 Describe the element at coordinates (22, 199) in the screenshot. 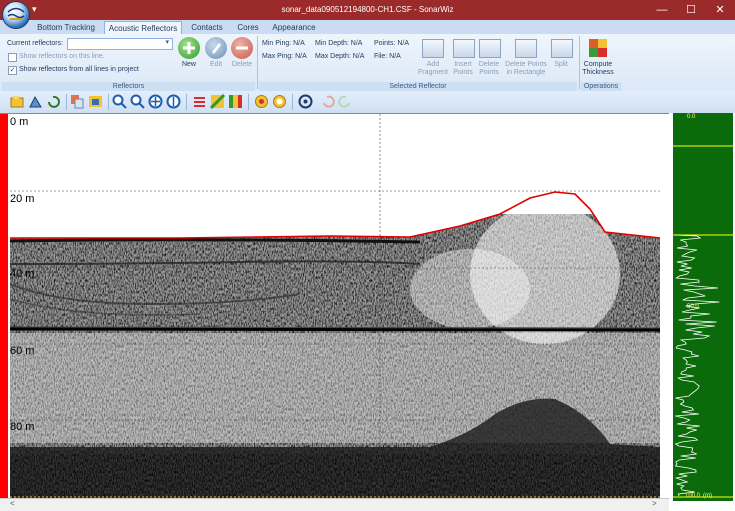

I see `depth-label-20: 20 m` at that location.